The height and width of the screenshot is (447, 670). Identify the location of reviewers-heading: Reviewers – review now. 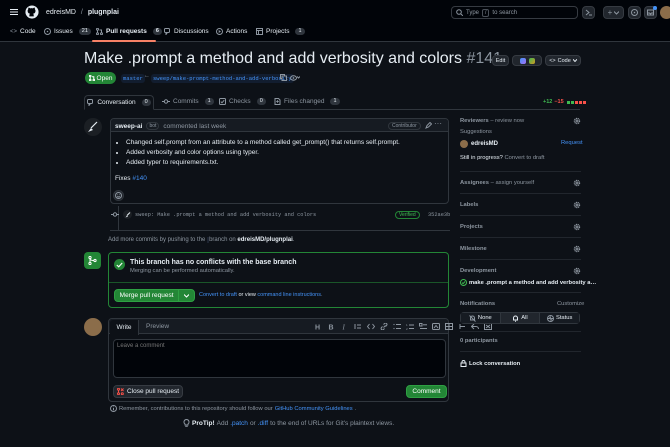
(492, 121).